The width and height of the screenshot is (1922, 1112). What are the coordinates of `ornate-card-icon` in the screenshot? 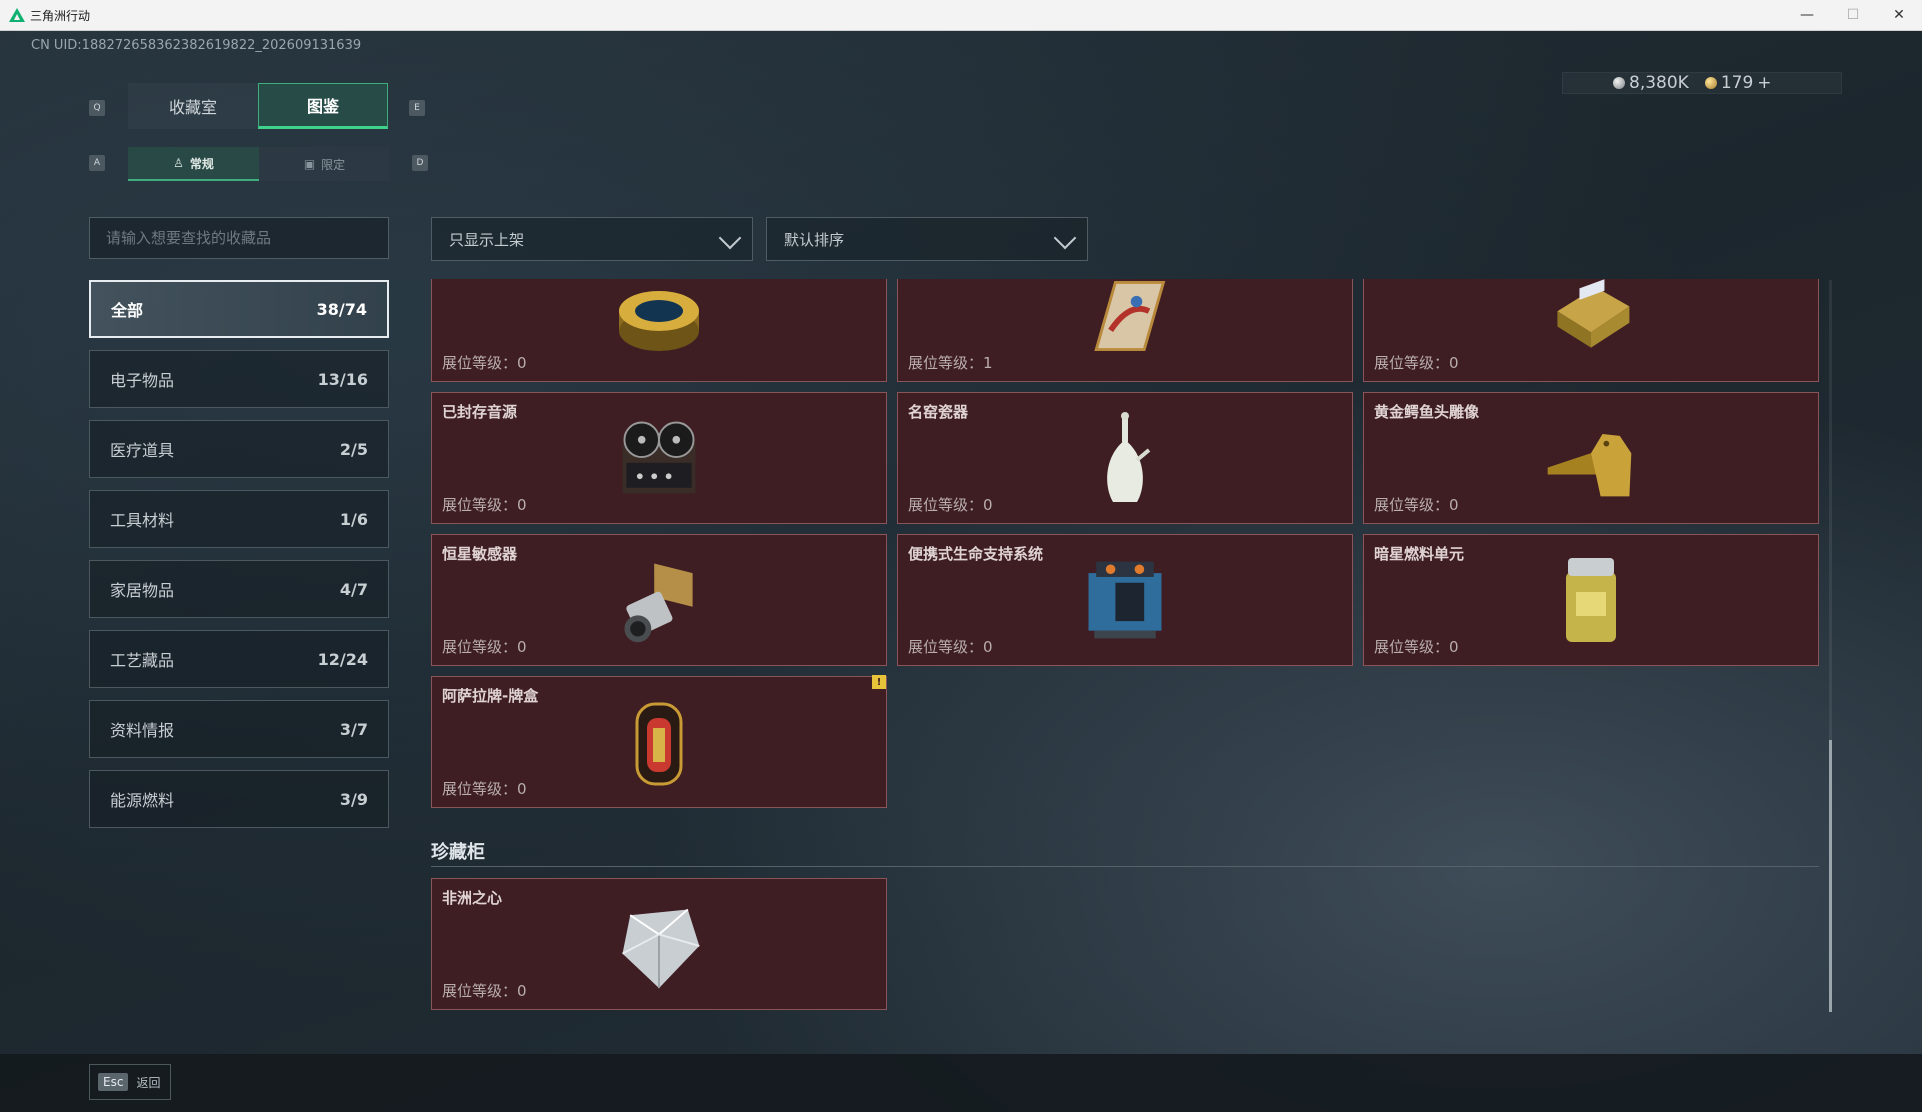 It's located at (1125, 321).